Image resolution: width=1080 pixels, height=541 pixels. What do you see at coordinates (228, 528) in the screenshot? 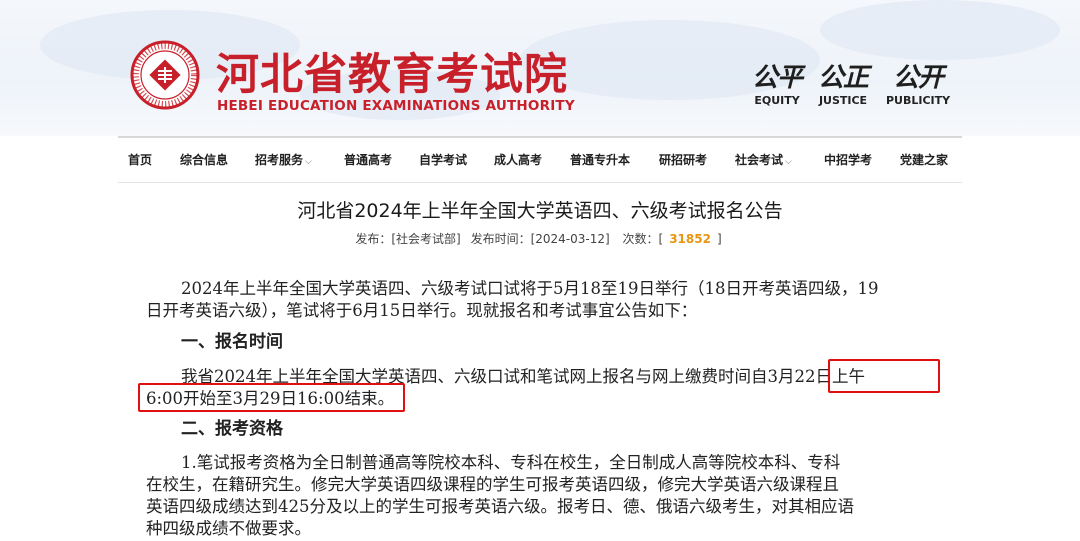
I see `eligibility-line-4: 种四级成绩不做要求。` at bounding box center [228, 528].